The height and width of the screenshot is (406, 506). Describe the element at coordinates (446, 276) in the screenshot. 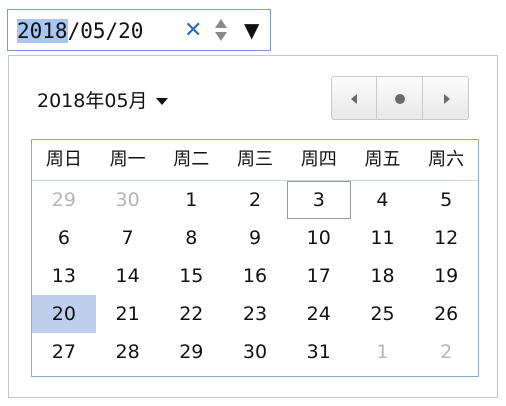

I see `day-cell: 19` at that location.